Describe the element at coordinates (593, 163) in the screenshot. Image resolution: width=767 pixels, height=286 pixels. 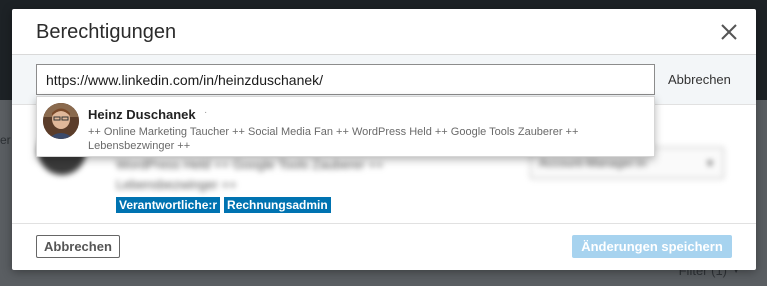
I see `role-select-value: Account-Manager:in` at that location.